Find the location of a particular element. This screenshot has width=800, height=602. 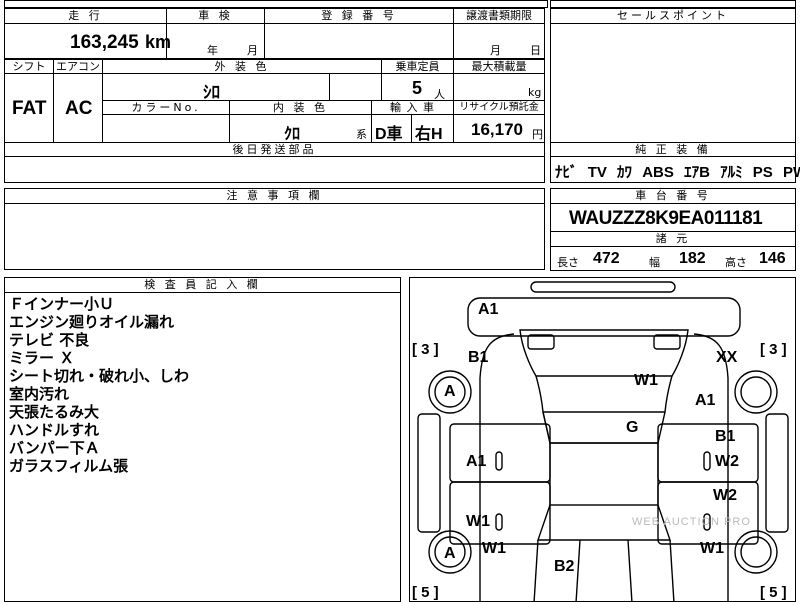

top-strip-right is located at coordinates (673, 4).